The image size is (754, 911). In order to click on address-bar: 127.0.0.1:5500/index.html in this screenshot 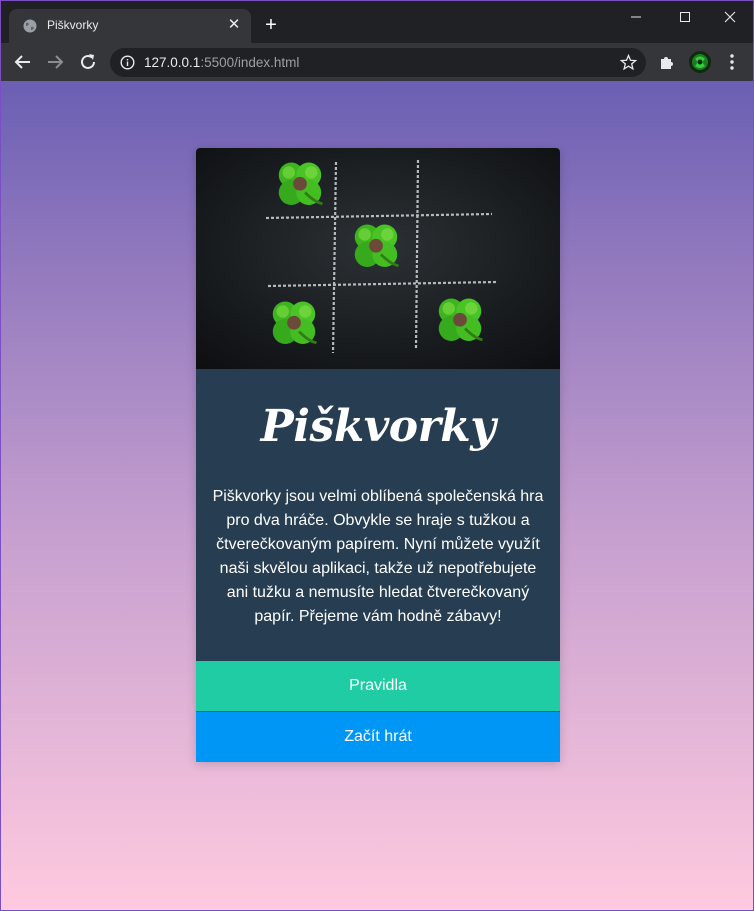, I will do `click(378, 62)`.